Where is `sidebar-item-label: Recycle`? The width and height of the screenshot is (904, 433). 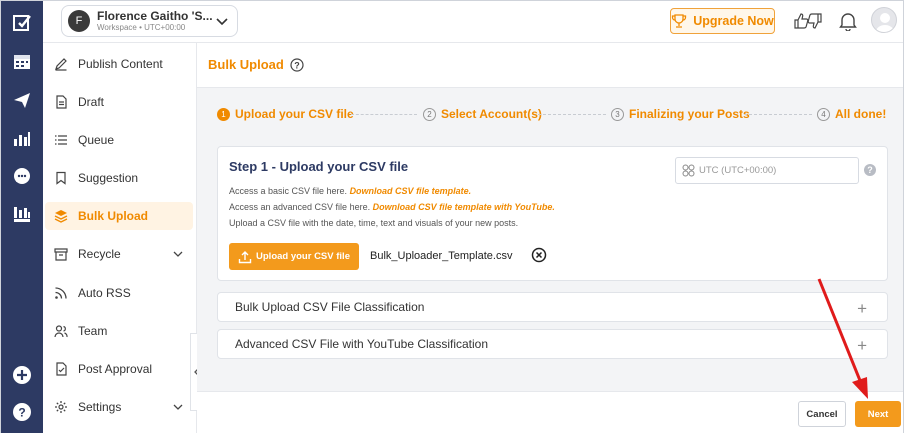 sidebar-item-label: Recycle is located at coordinates (99, 254).